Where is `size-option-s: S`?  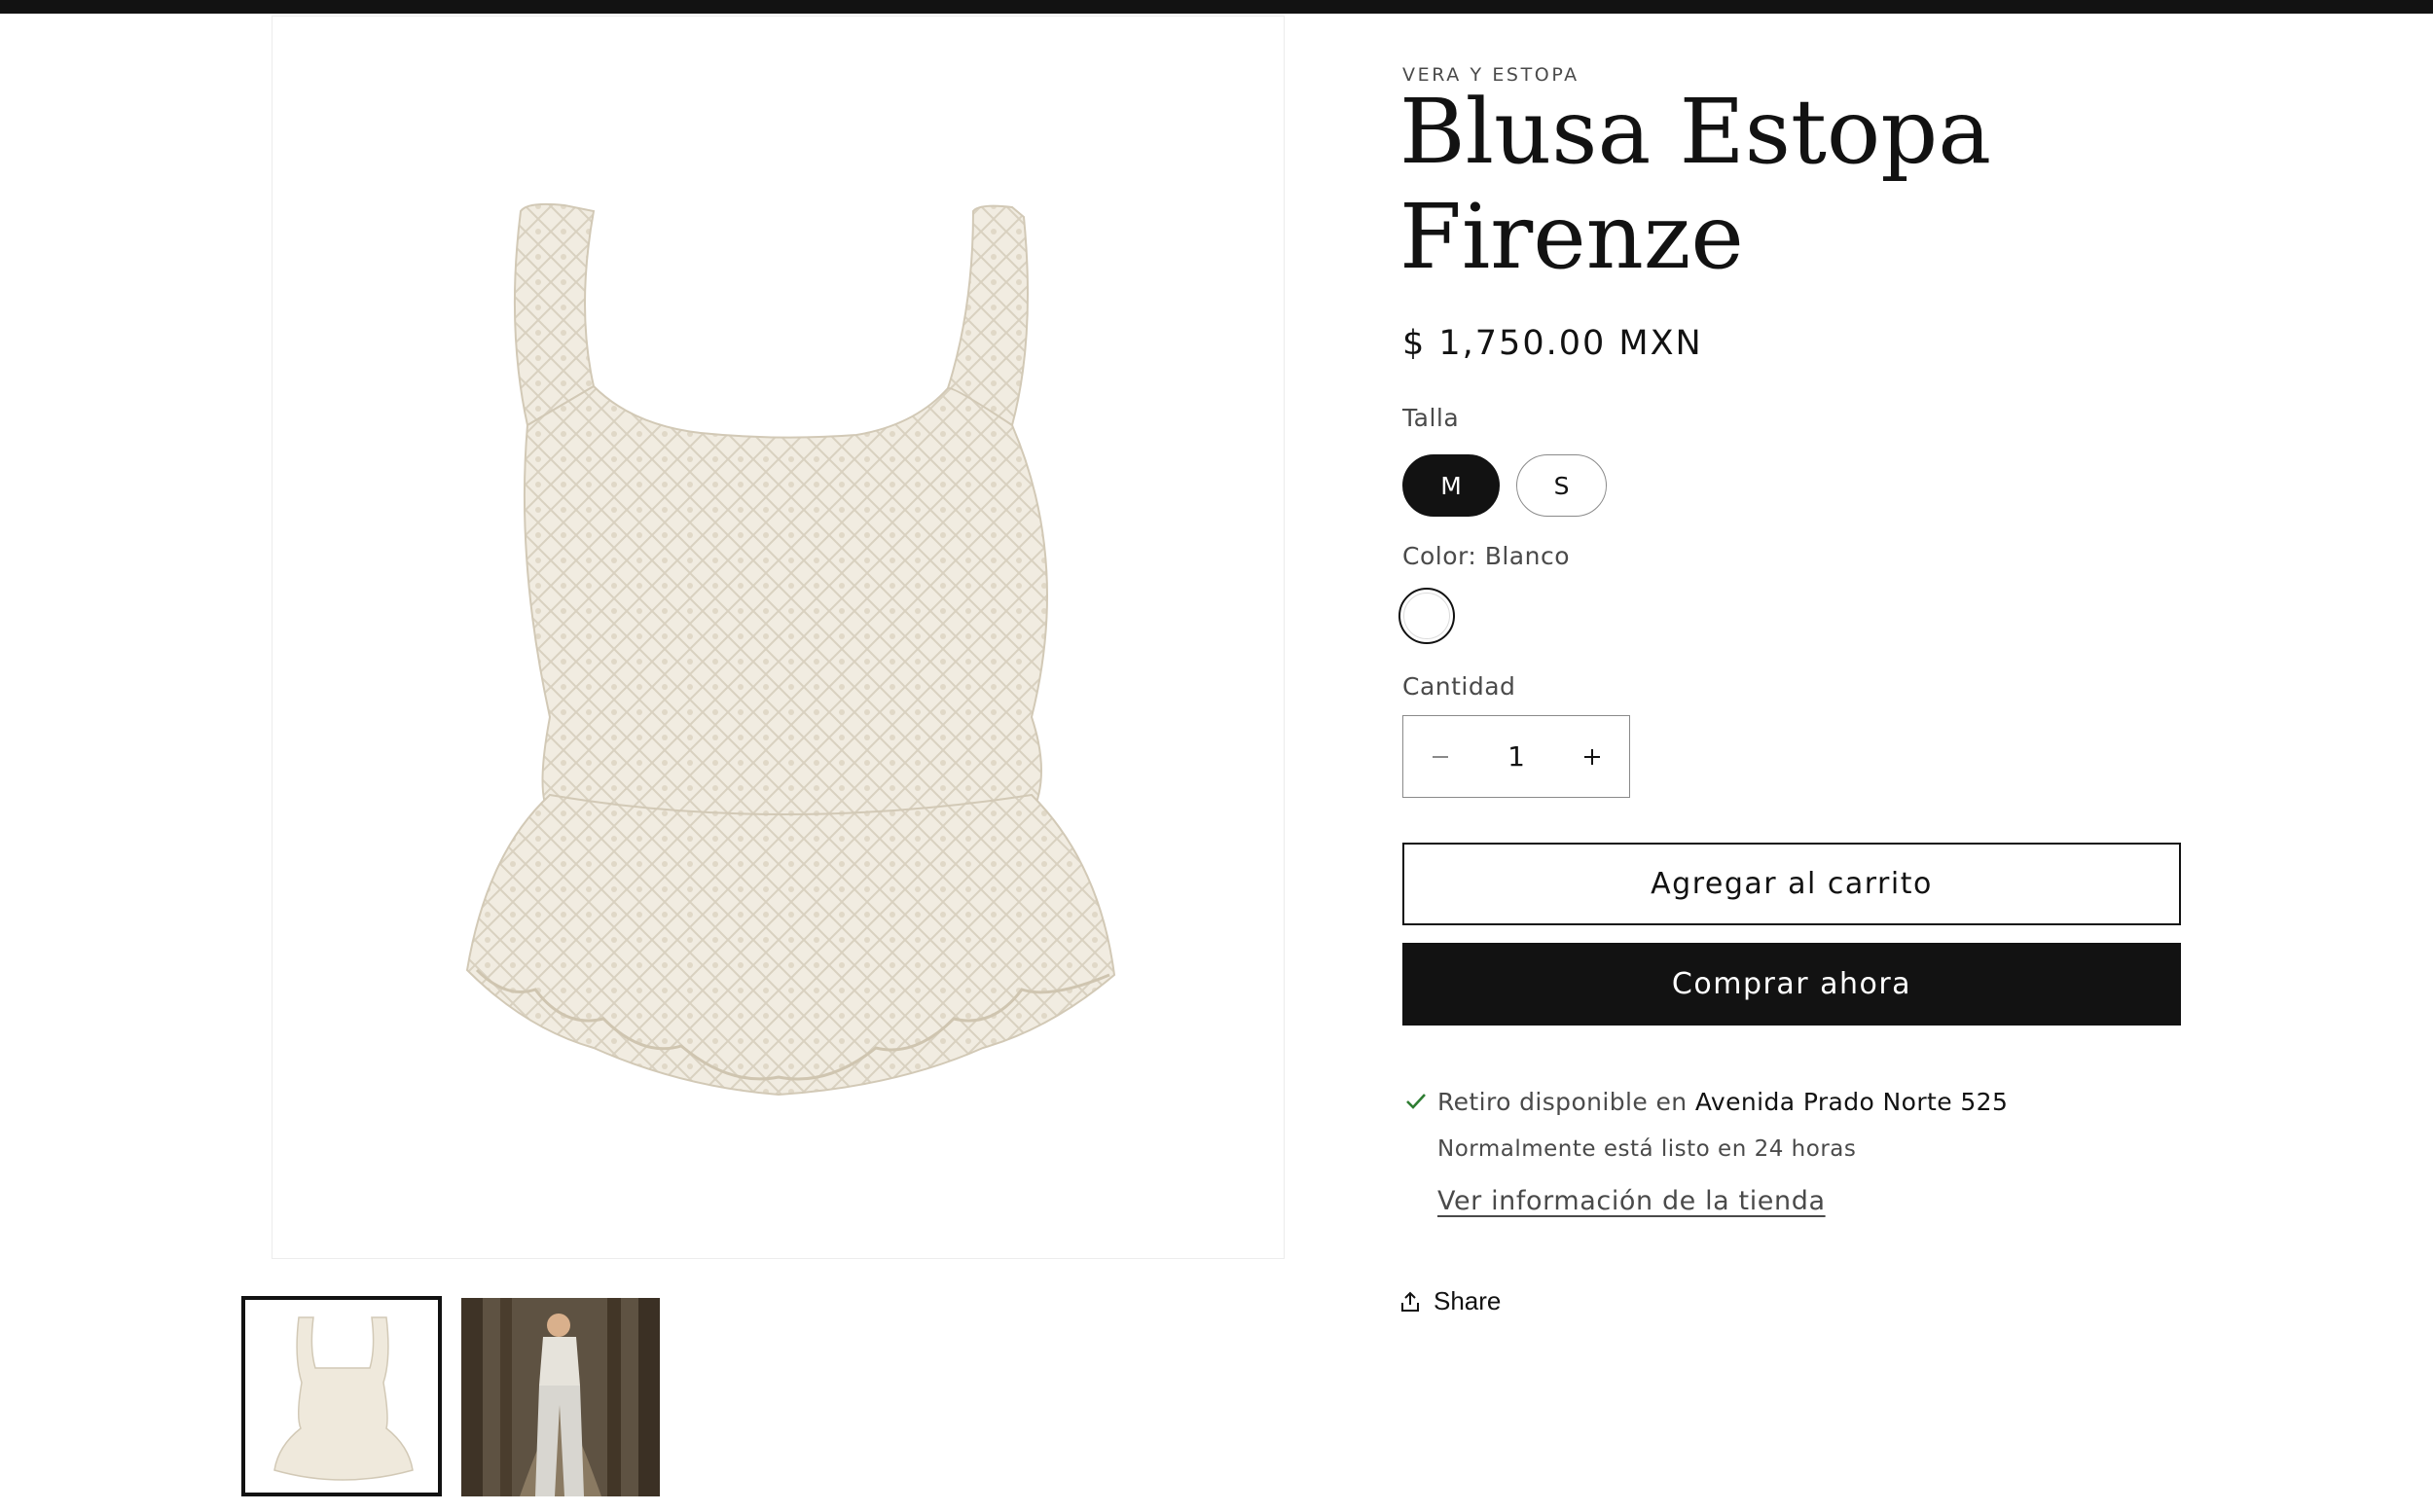 size-option-s: S is located at coordinates (1561, 485).